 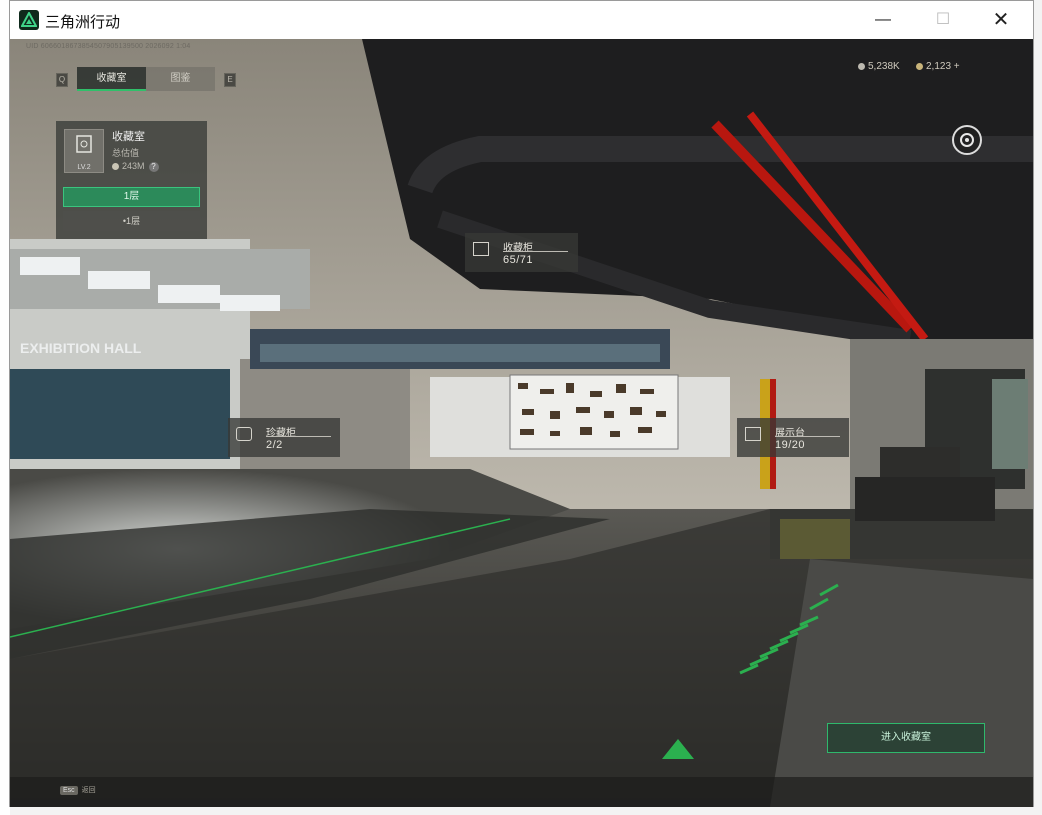 What do you see at coordinates (518, 260) in the screenshot?
I see `tag-count: 65/71` at bounding box center [518, 260].